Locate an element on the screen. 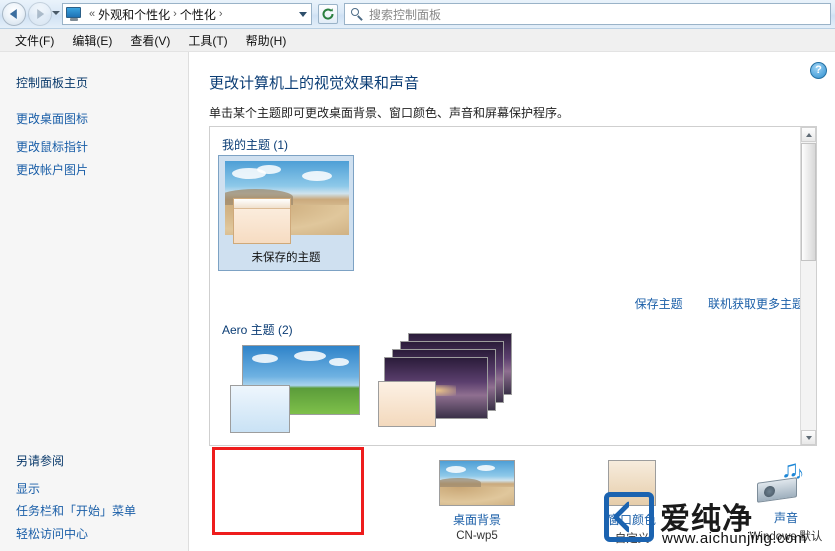 Image resolution: width=835 pixels, height=551 pixels. title-address-bar: « 外观和个性化 › 个性化 › 搜索控制面板 is located at coordinates (417, 14).